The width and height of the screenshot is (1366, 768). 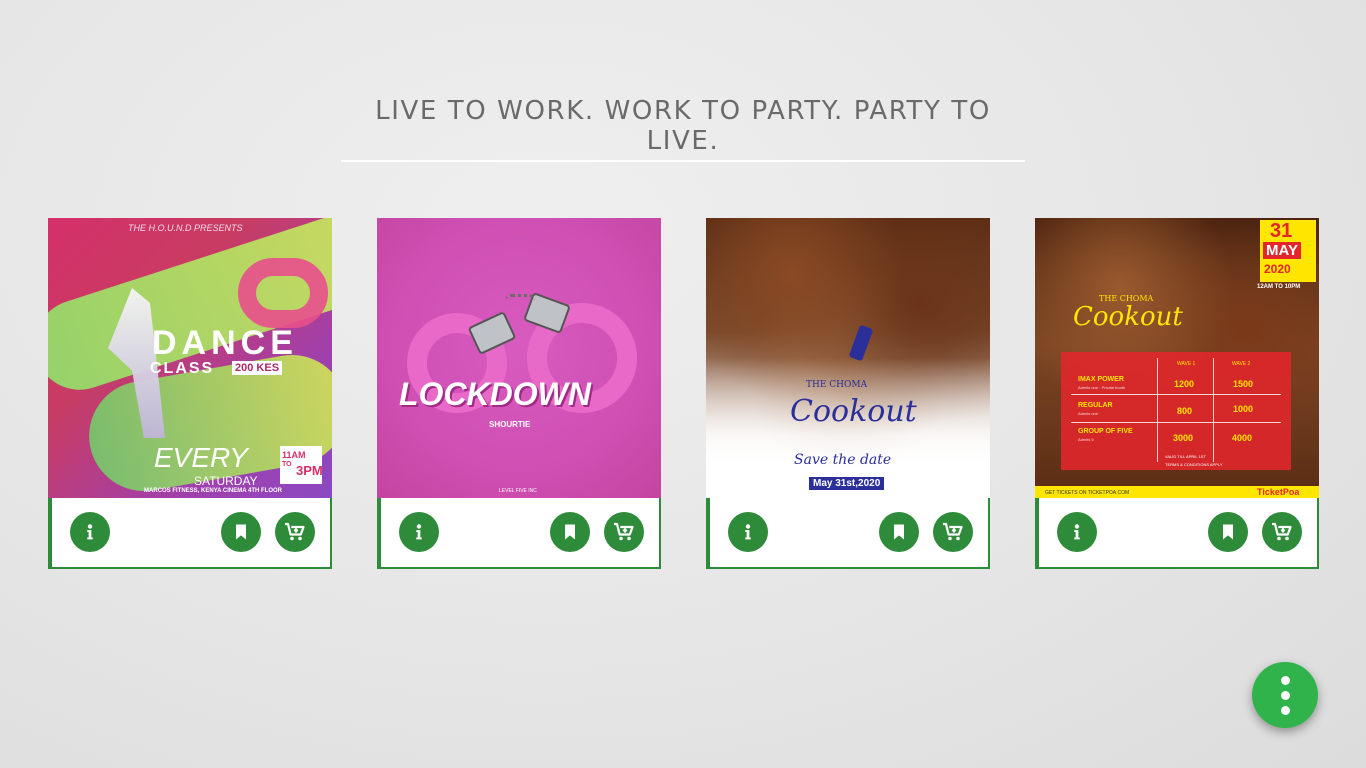 What do you see at coordinates (294, 455) in the screenshot?
I see `poster-time-start: 11AM` at bounding box center [294, 455].